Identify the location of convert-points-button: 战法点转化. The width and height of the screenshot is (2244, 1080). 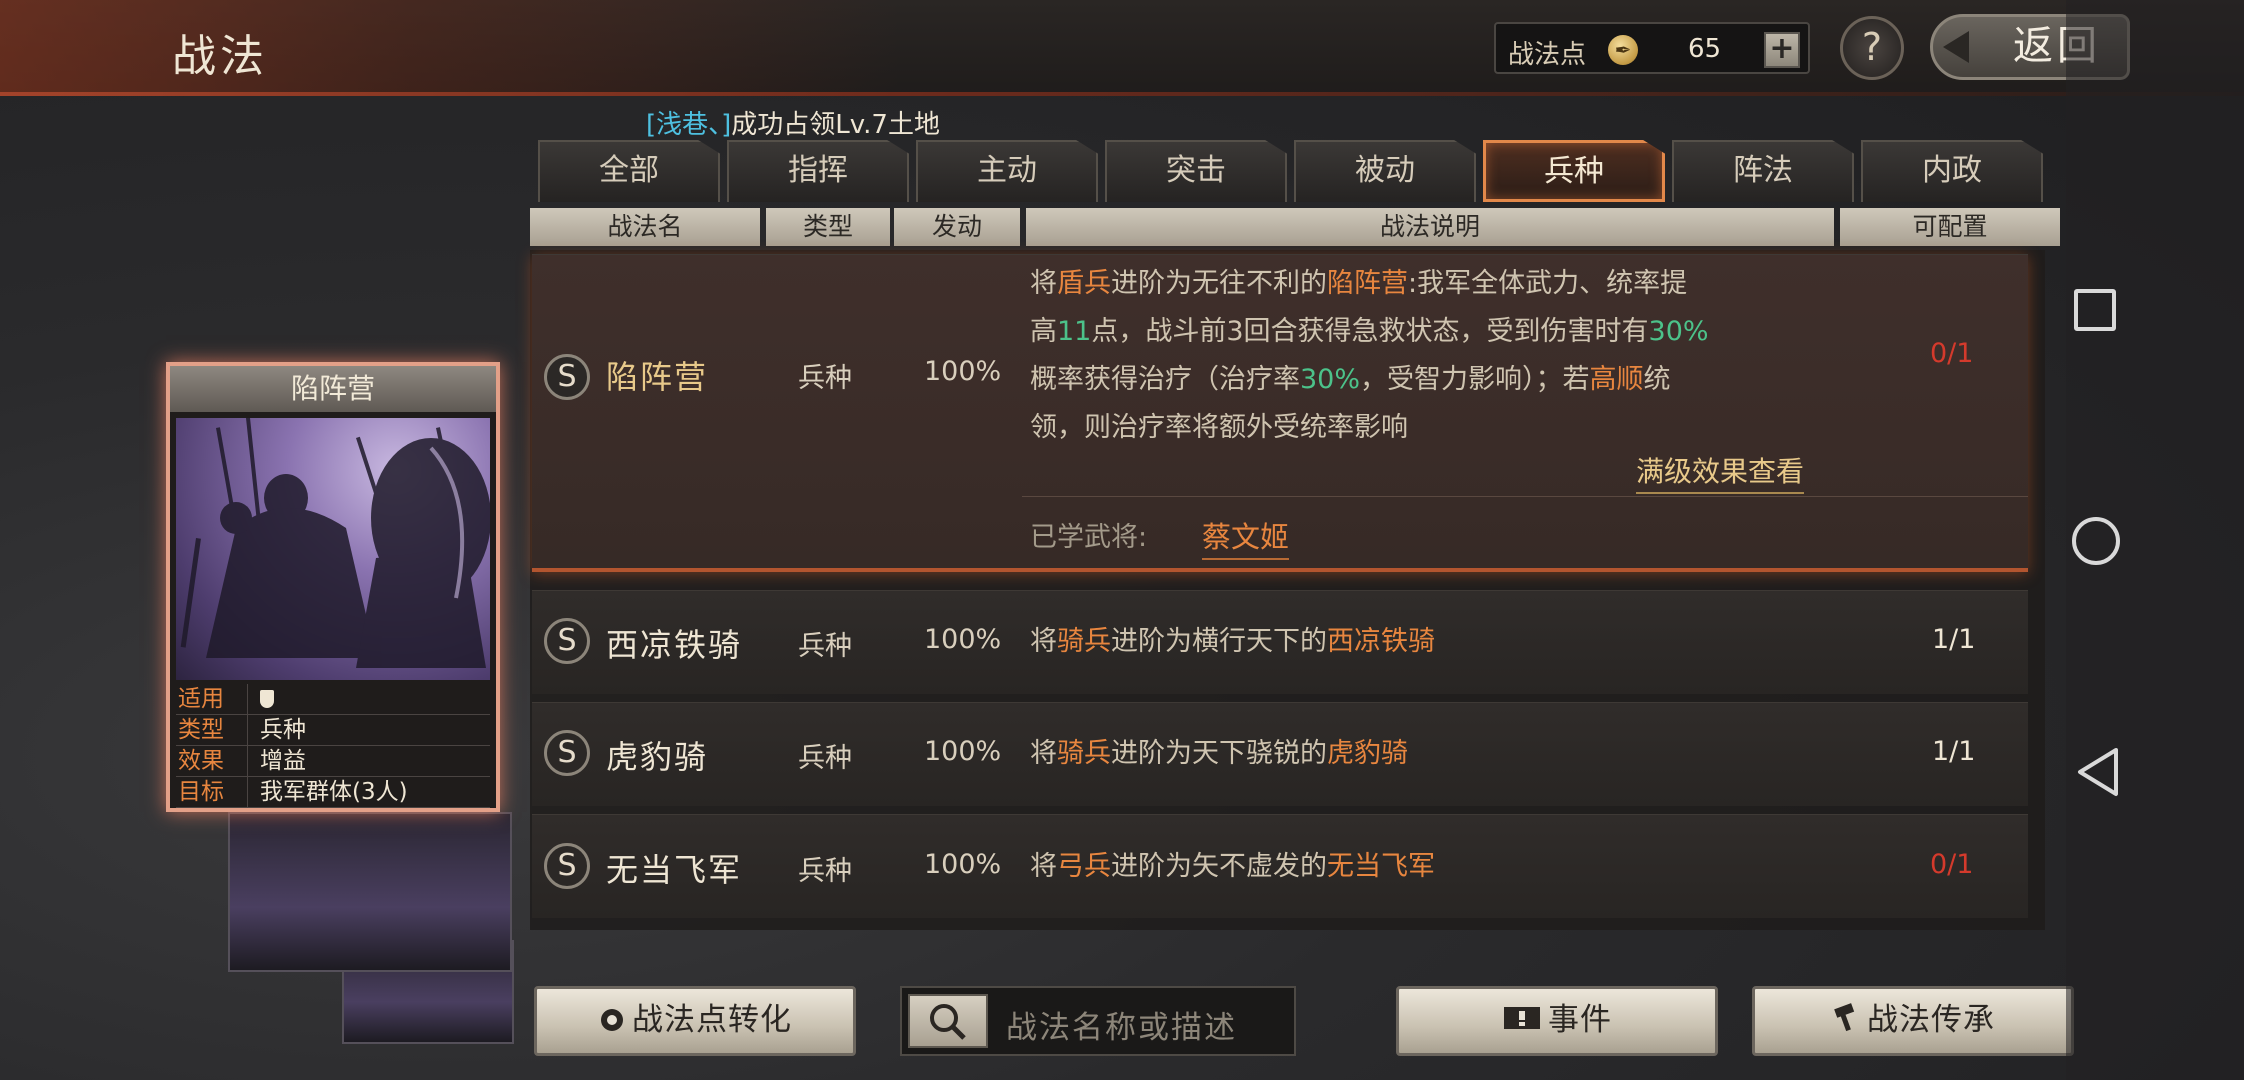
(695, 1021).